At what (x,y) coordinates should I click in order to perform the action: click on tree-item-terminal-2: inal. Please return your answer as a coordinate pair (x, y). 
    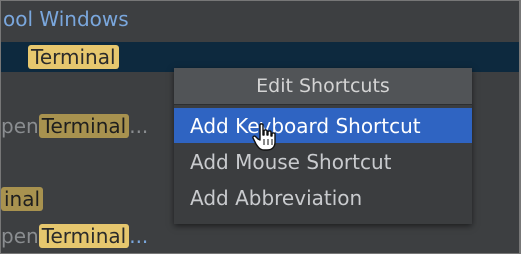
    Looking at the image, I should click on (22, 199).